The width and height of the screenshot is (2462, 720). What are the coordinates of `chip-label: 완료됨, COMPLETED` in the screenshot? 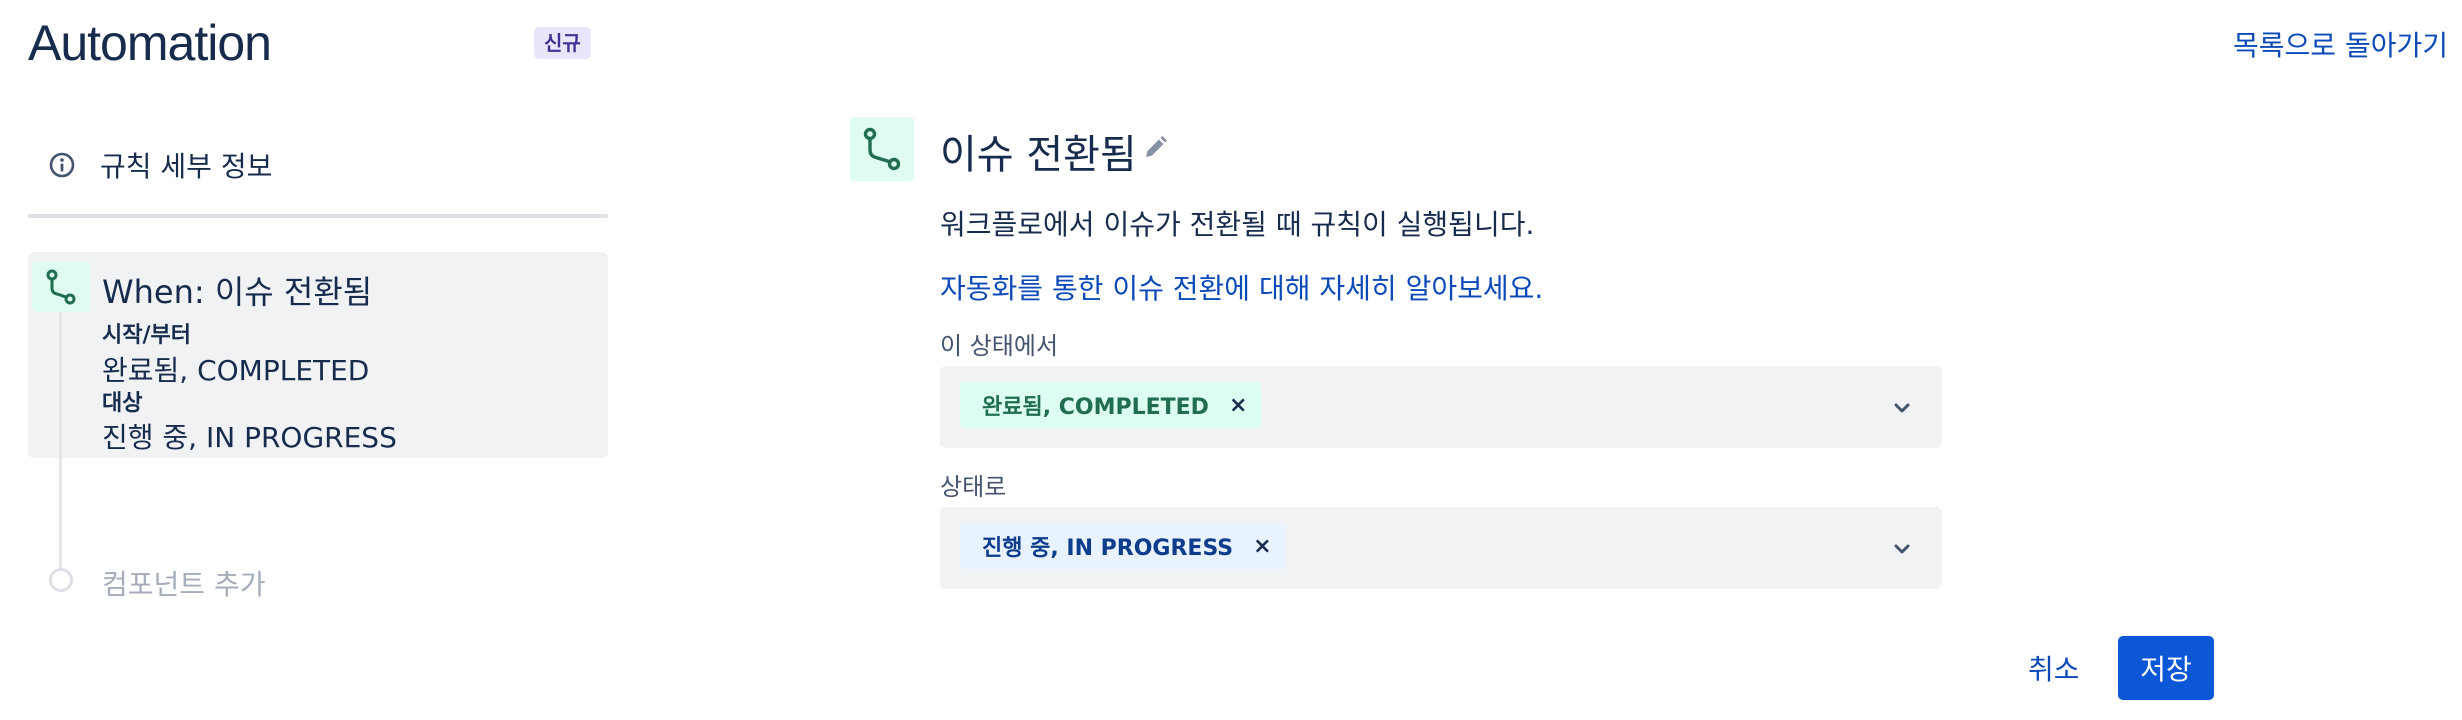 It's located at (1095, 407).